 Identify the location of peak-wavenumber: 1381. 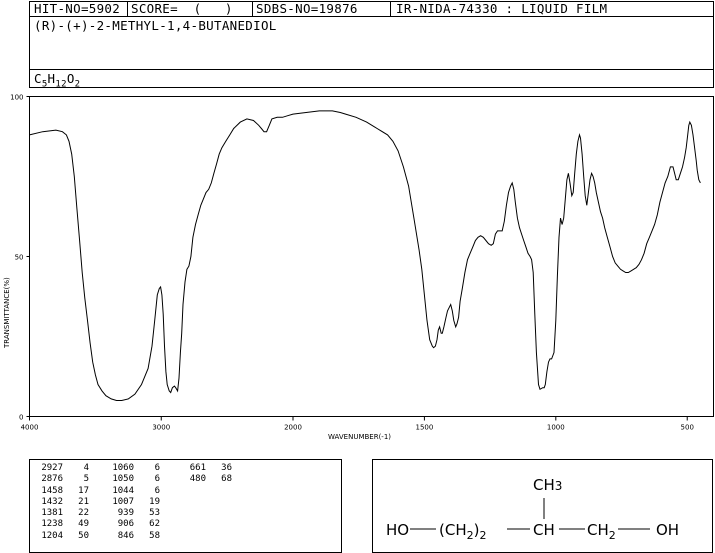
(52, 513).